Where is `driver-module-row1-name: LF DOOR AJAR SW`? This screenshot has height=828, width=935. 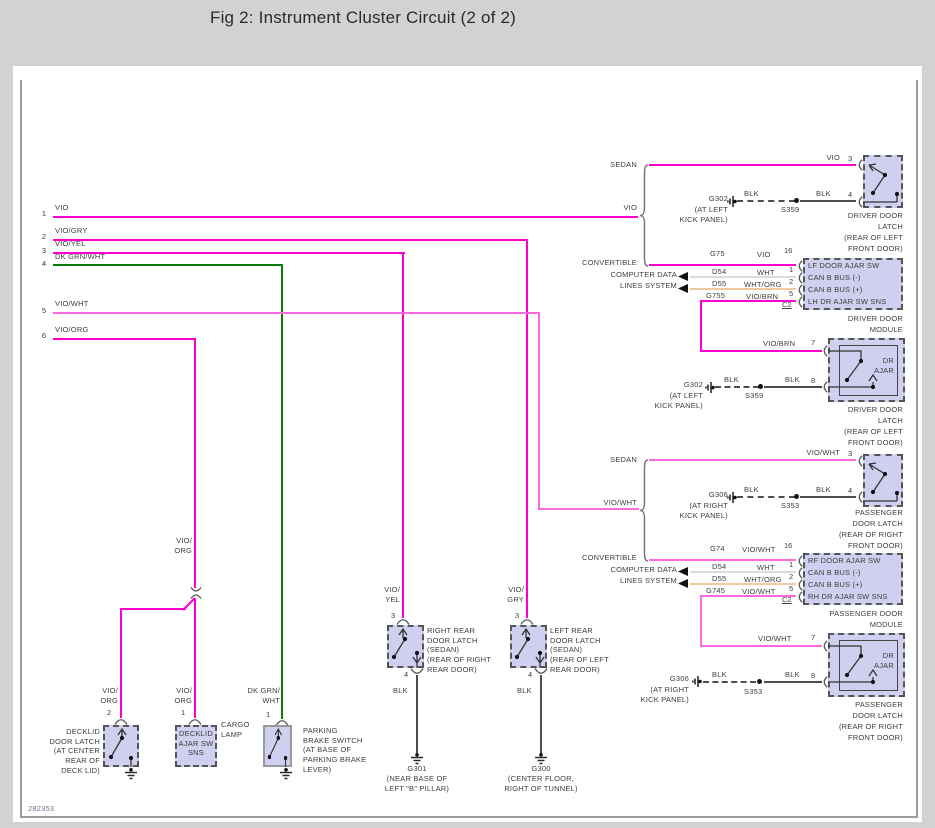 driver-module-row1-name: LF DOOR AJAR SW is located at coordinates (844, 265).